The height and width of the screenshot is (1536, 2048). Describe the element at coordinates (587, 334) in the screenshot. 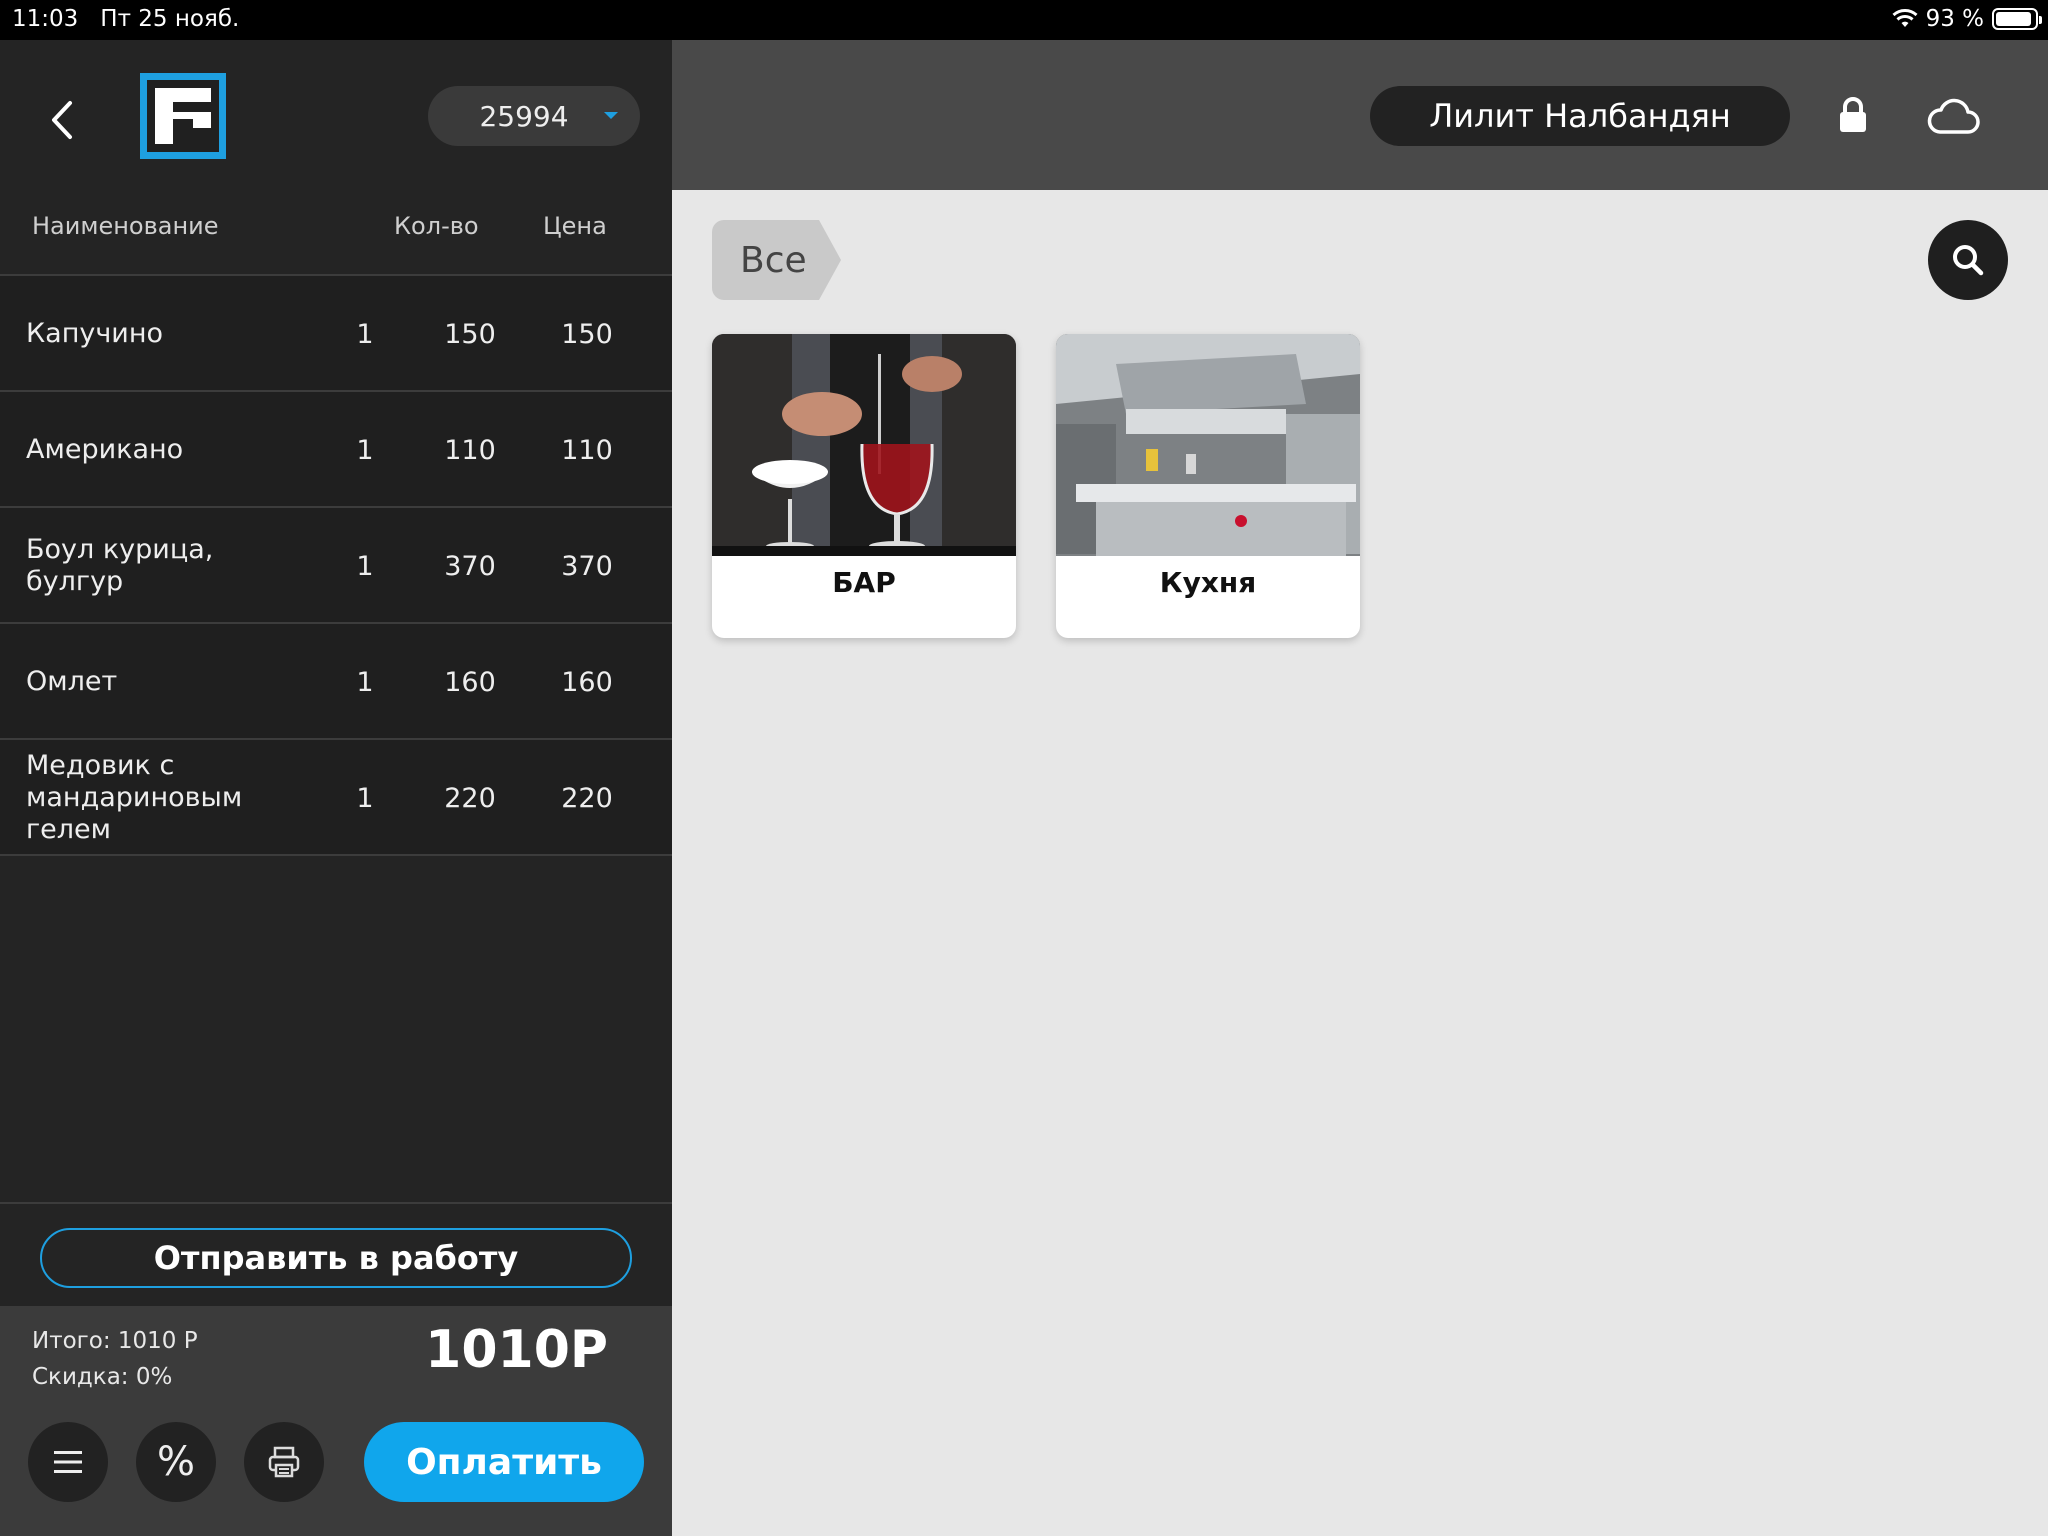

I see `item-sum: 150` at that location.